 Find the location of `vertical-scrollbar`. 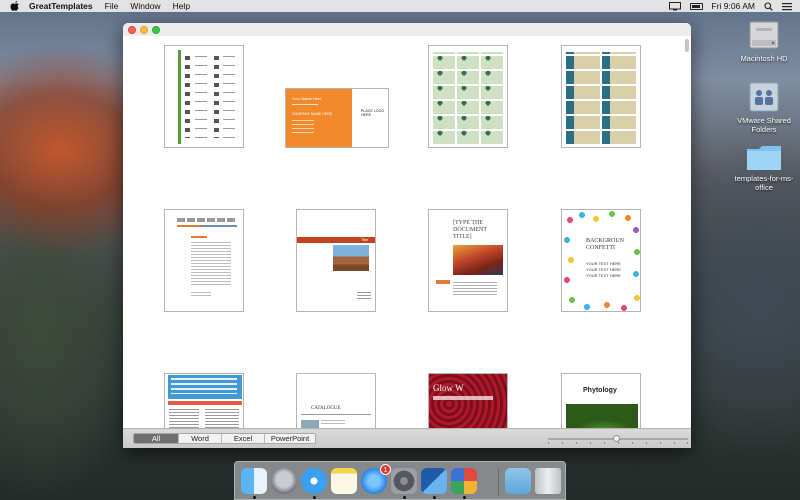

vertical-scrollbar is located at coordinates (687, 232).